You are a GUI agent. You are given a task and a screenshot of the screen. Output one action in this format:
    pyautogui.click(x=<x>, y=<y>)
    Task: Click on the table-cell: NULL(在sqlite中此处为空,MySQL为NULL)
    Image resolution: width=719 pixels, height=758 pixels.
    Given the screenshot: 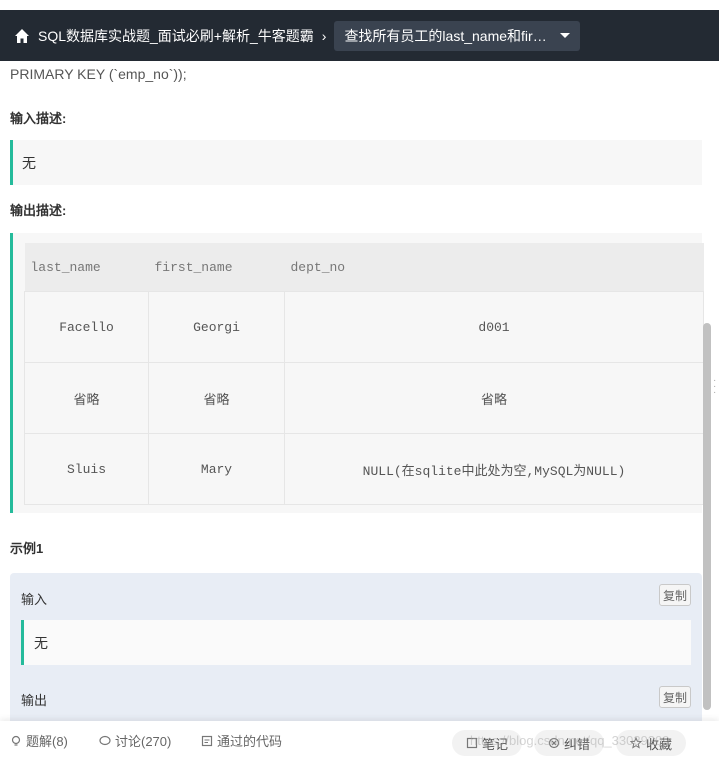 What is the action you would take?
    pyautogui.click(x=494, y=469)
    